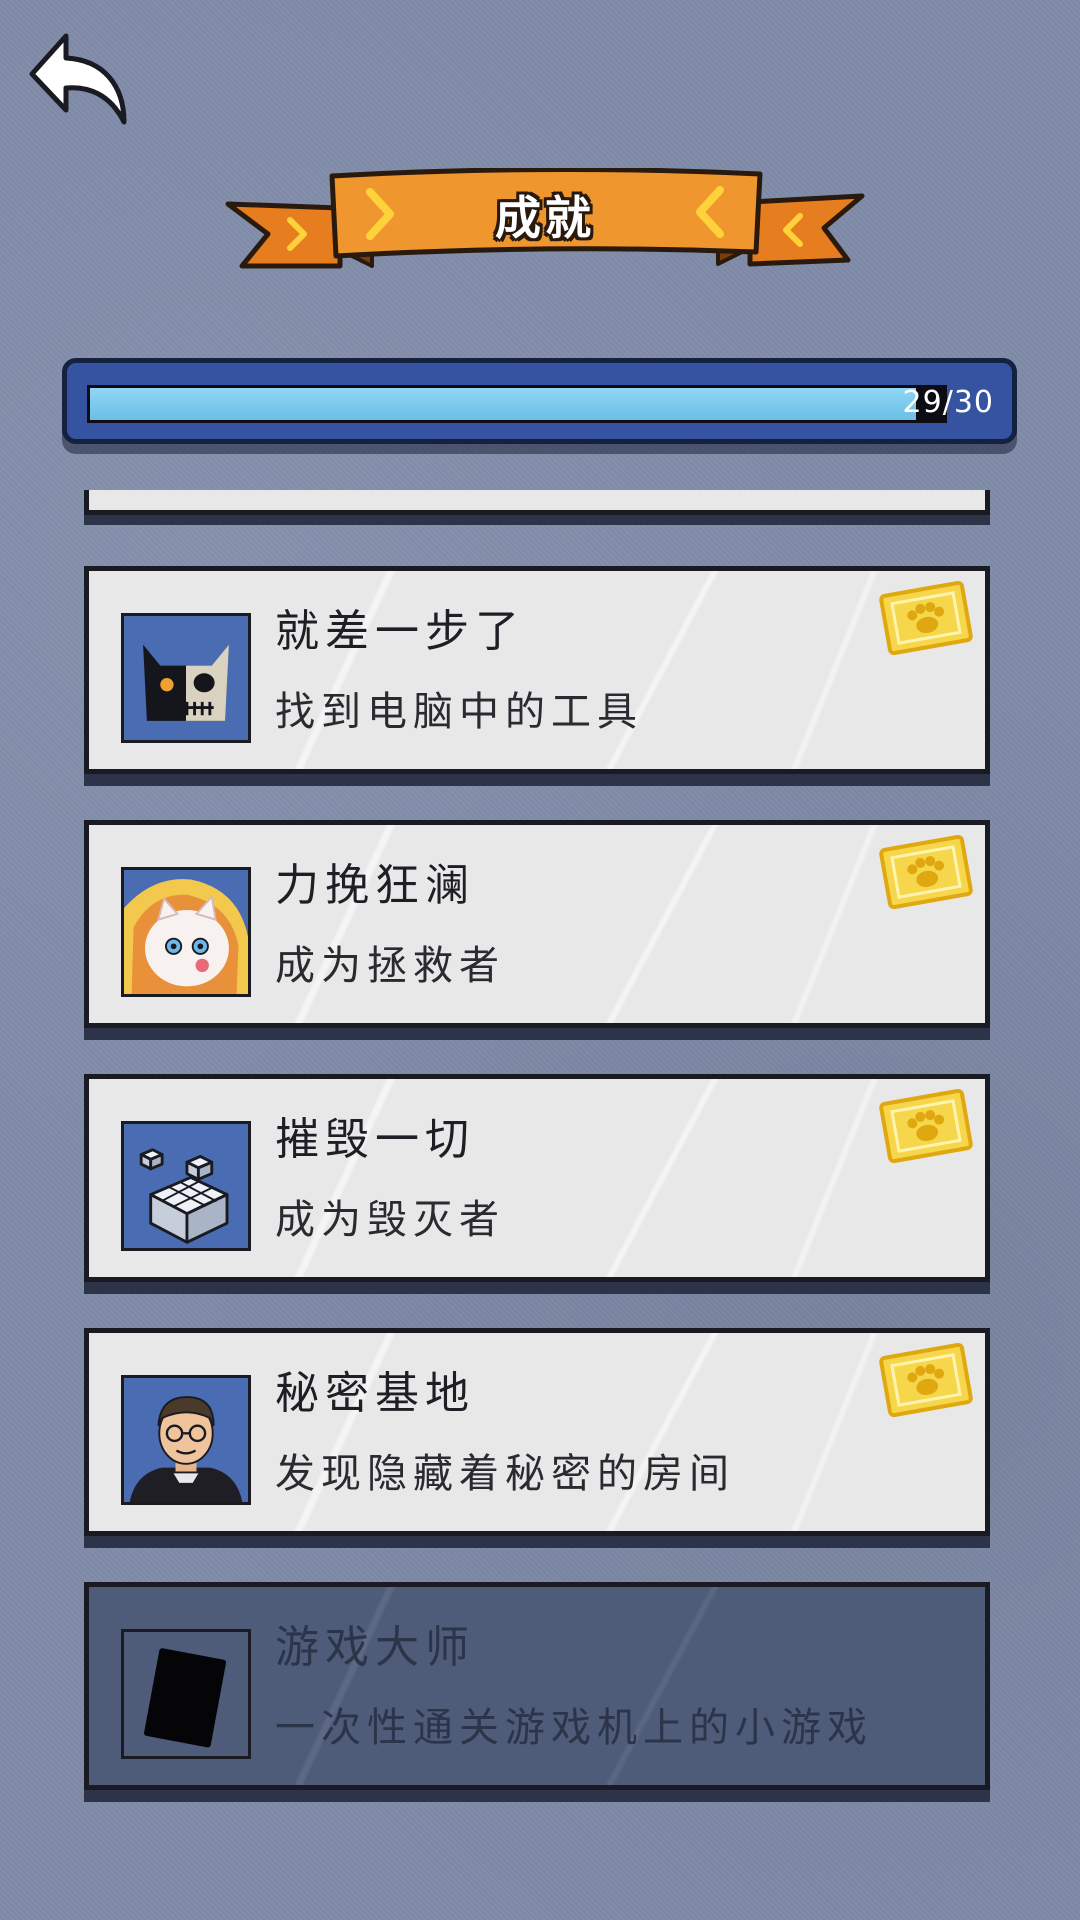 The width and height of the screenshot is (1080, 1920). I want to click on cubes-icon, so click(186, 1186).